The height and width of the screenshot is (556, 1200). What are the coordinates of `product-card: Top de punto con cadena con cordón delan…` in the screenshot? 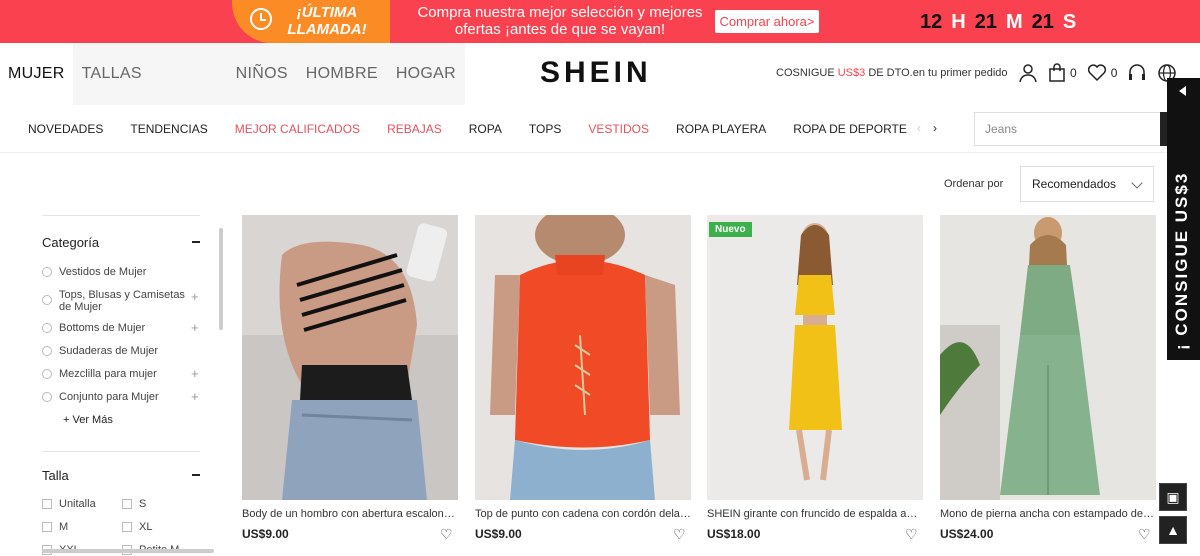 It's located at (583, 378).